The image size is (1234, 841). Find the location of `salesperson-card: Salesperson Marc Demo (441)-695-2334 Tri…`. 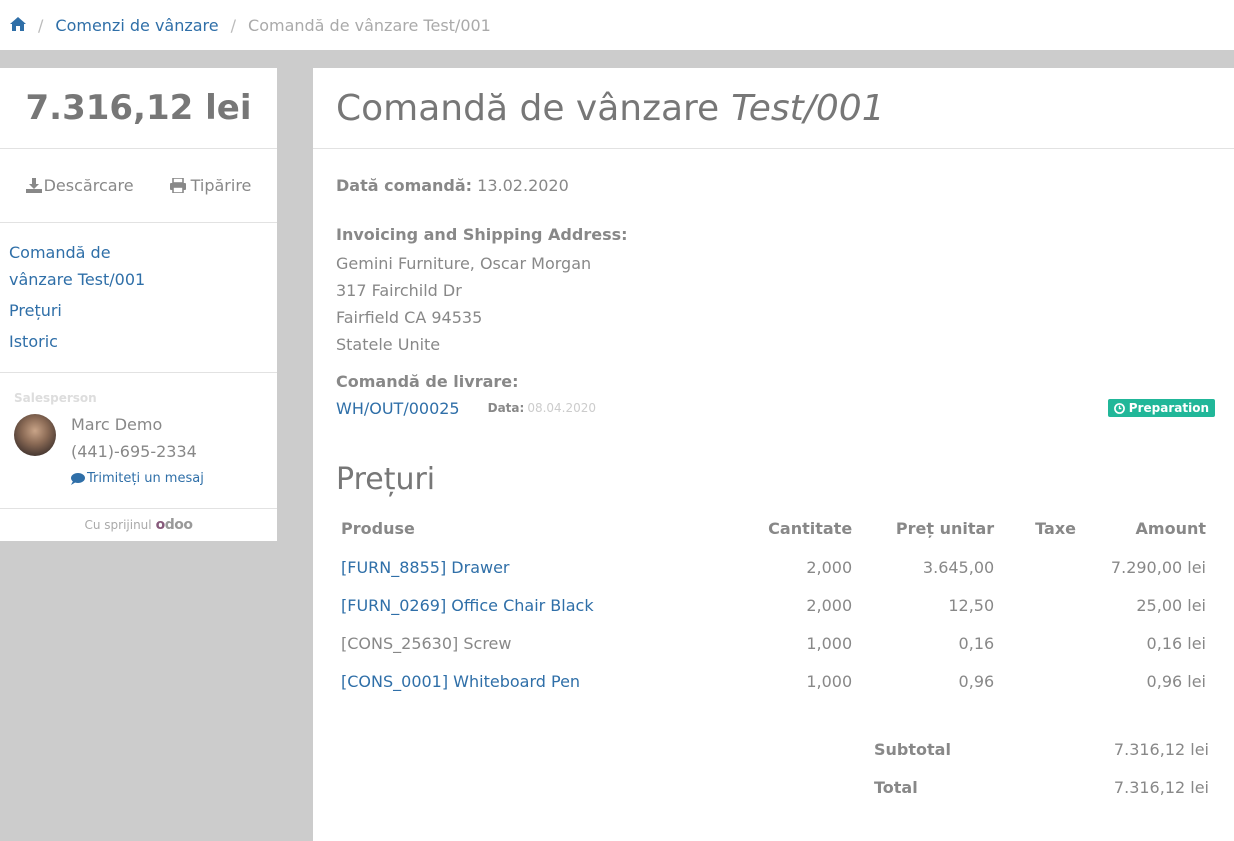

salesperson-card: Salesperson Marc Demo (441)-695-2334 Tri… is located at coordinates (138, 441).